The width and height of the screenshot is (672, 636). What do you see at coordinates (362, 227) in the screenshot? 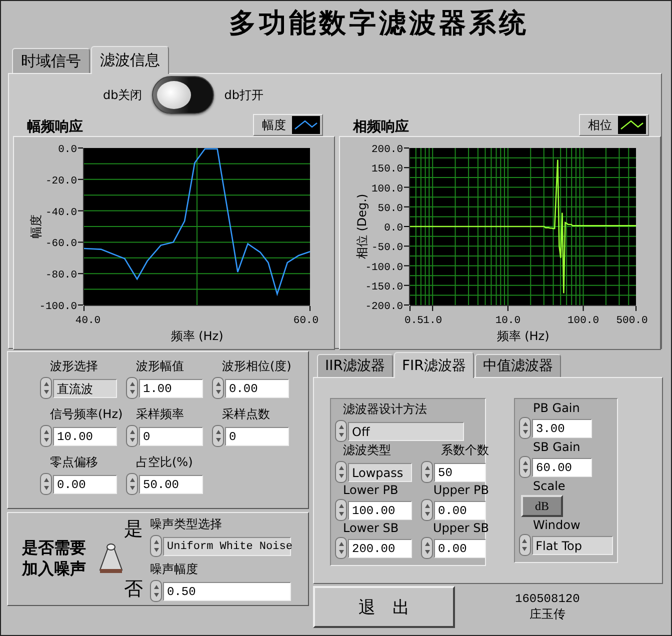
I see `axis-title: 相位 (Deg.)` at bounding box center [362, 227].